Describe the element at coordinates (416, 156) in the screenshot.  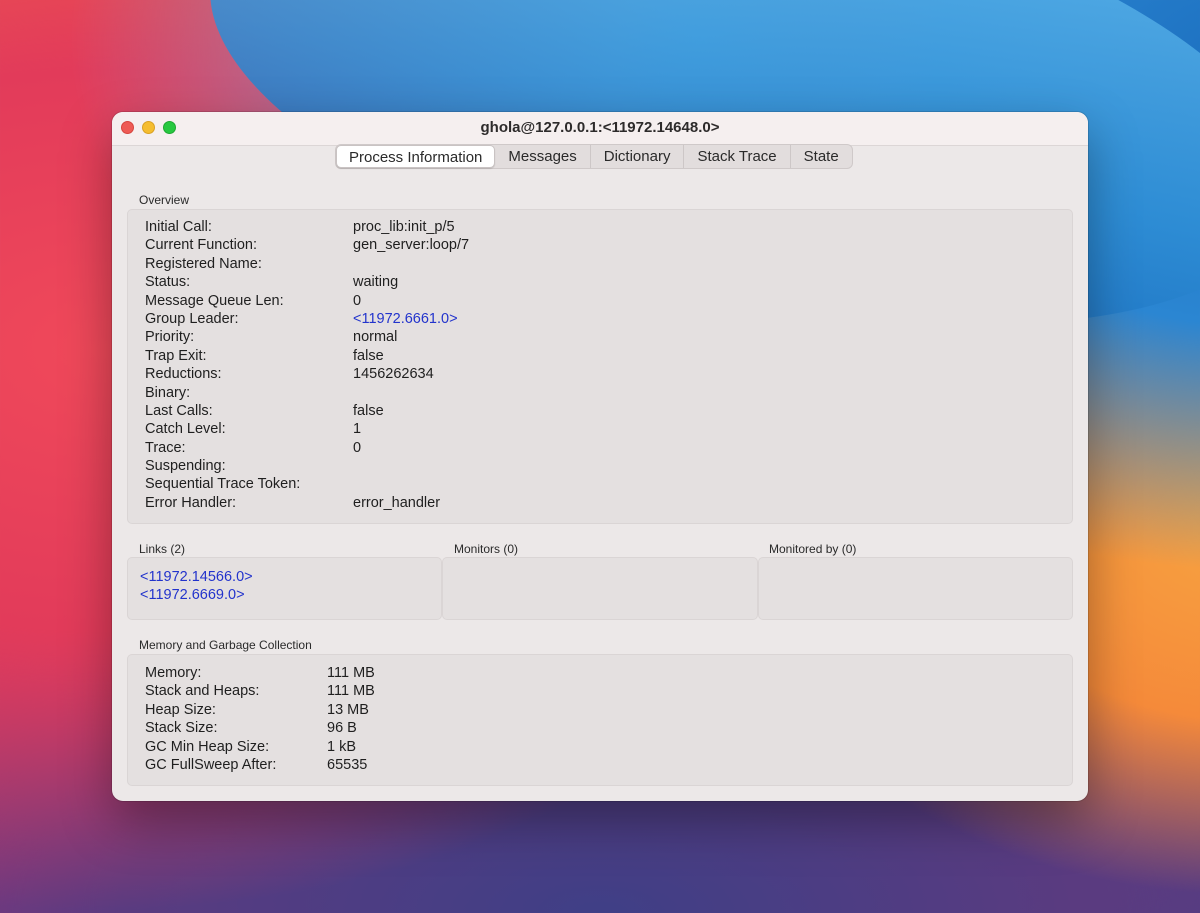
I see `tab-process-information: Process Information` at that location.